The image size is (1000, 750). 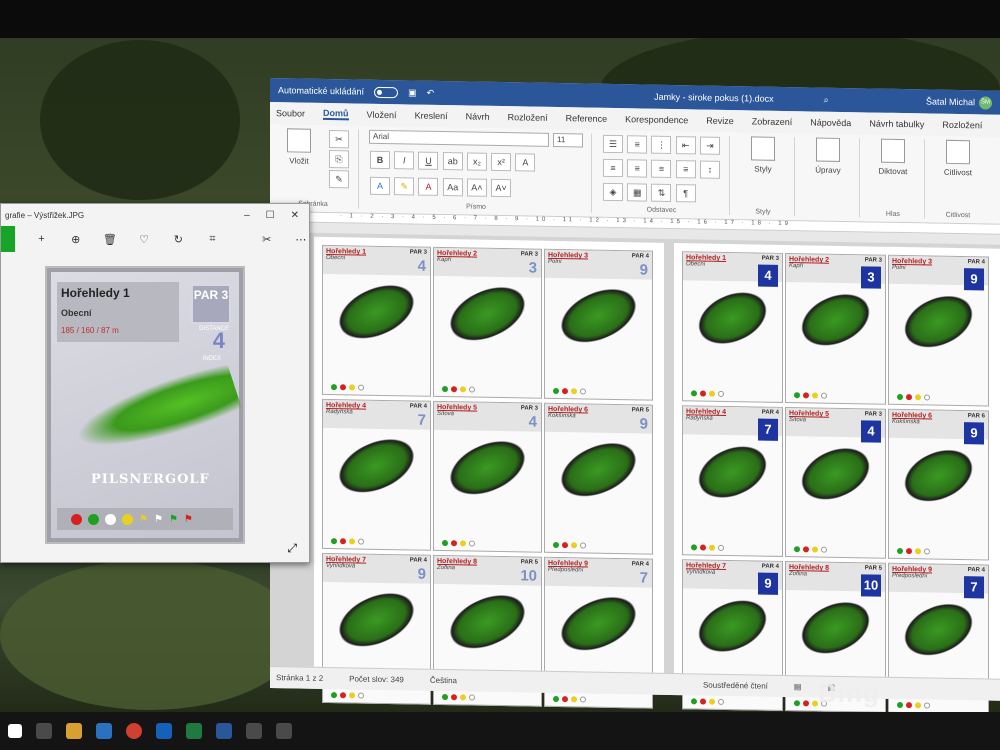 I want to click on numbering-icon: ≡, so click(x=637, y=144).